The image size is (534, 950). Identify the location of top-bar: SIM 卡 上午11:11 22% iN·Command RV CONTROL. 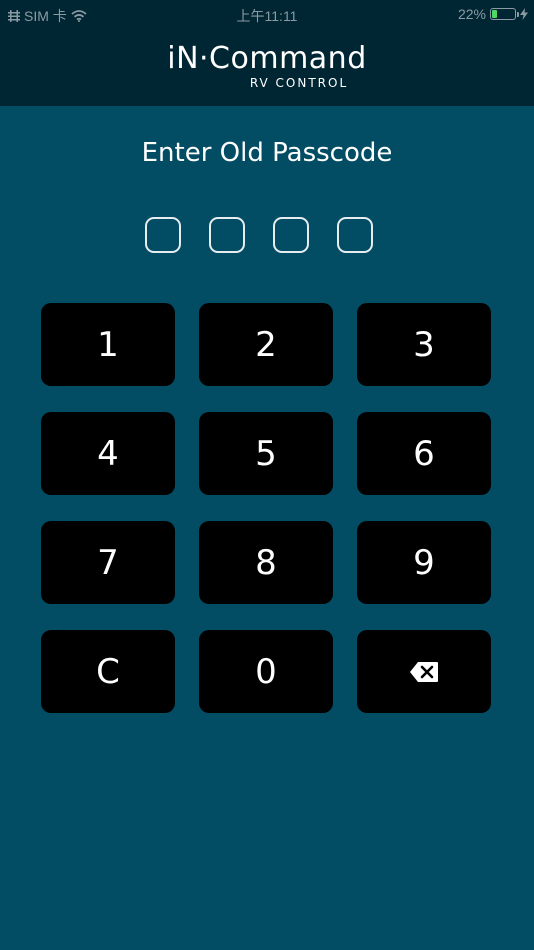
(267, 53).